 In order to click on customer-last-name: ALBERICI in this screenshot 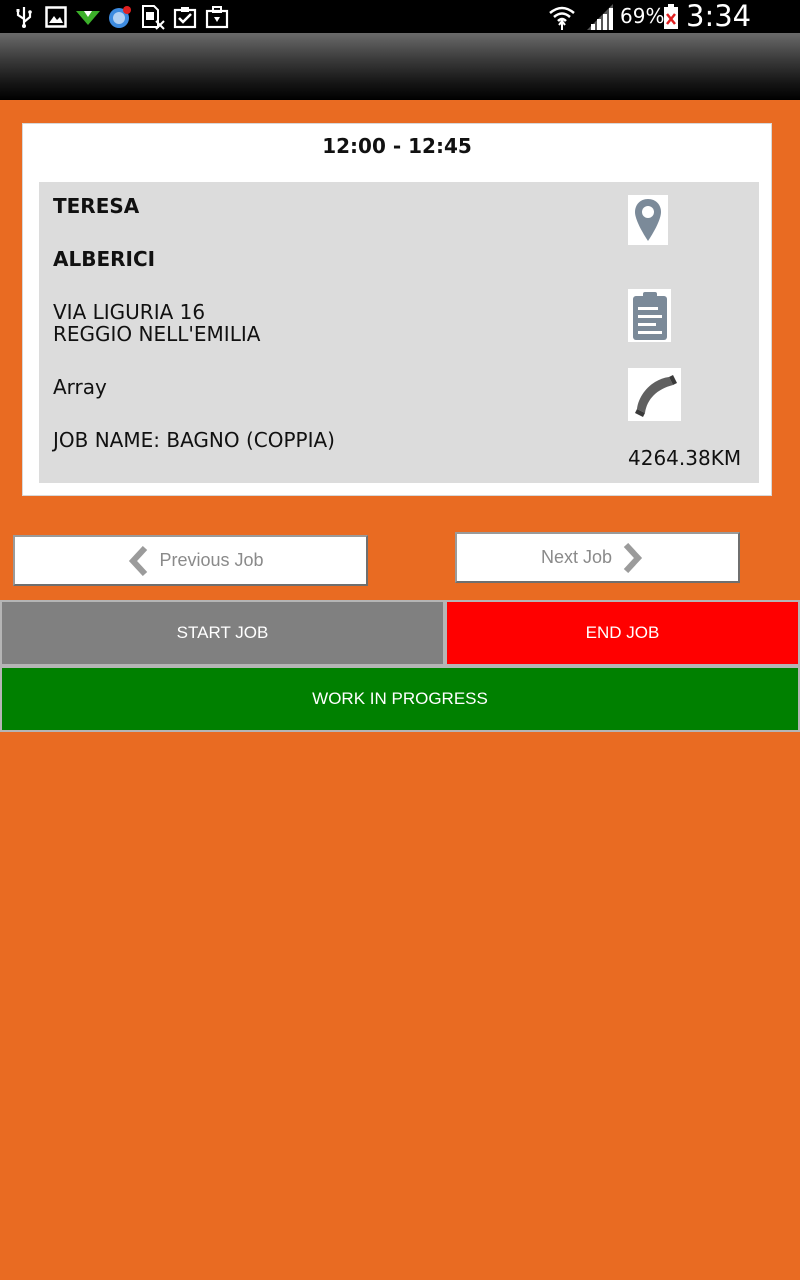, I will do `click(104, 259)`.